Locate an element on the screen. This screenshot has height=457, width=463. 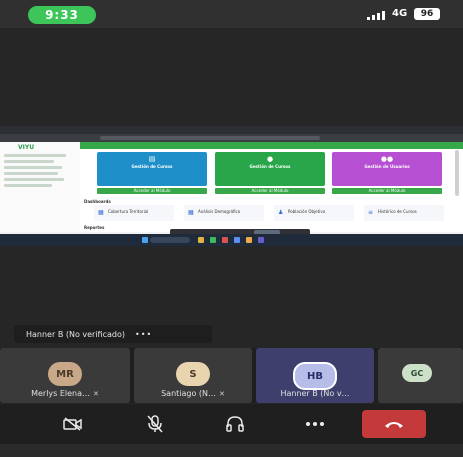
book-icon: ▤ is located at coordinates (152, 159).